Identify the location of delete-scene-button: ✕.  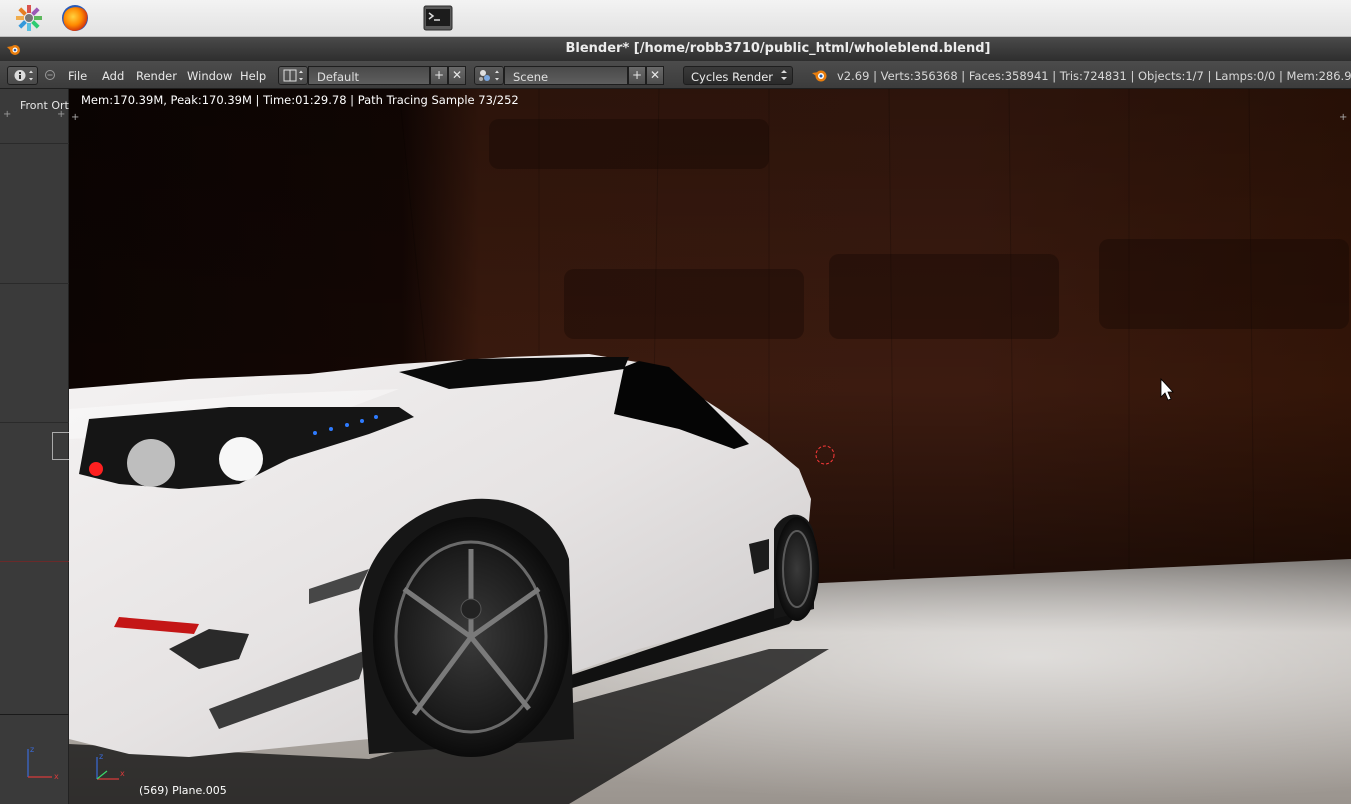
(655, 75).